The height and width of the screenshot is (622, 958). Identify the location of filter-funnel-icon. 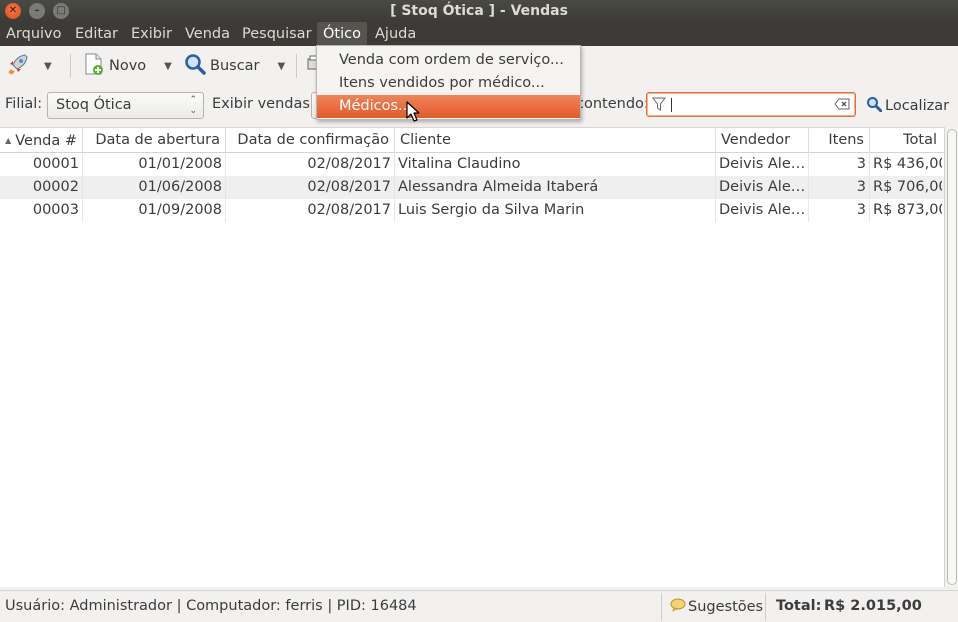
(659, 106).